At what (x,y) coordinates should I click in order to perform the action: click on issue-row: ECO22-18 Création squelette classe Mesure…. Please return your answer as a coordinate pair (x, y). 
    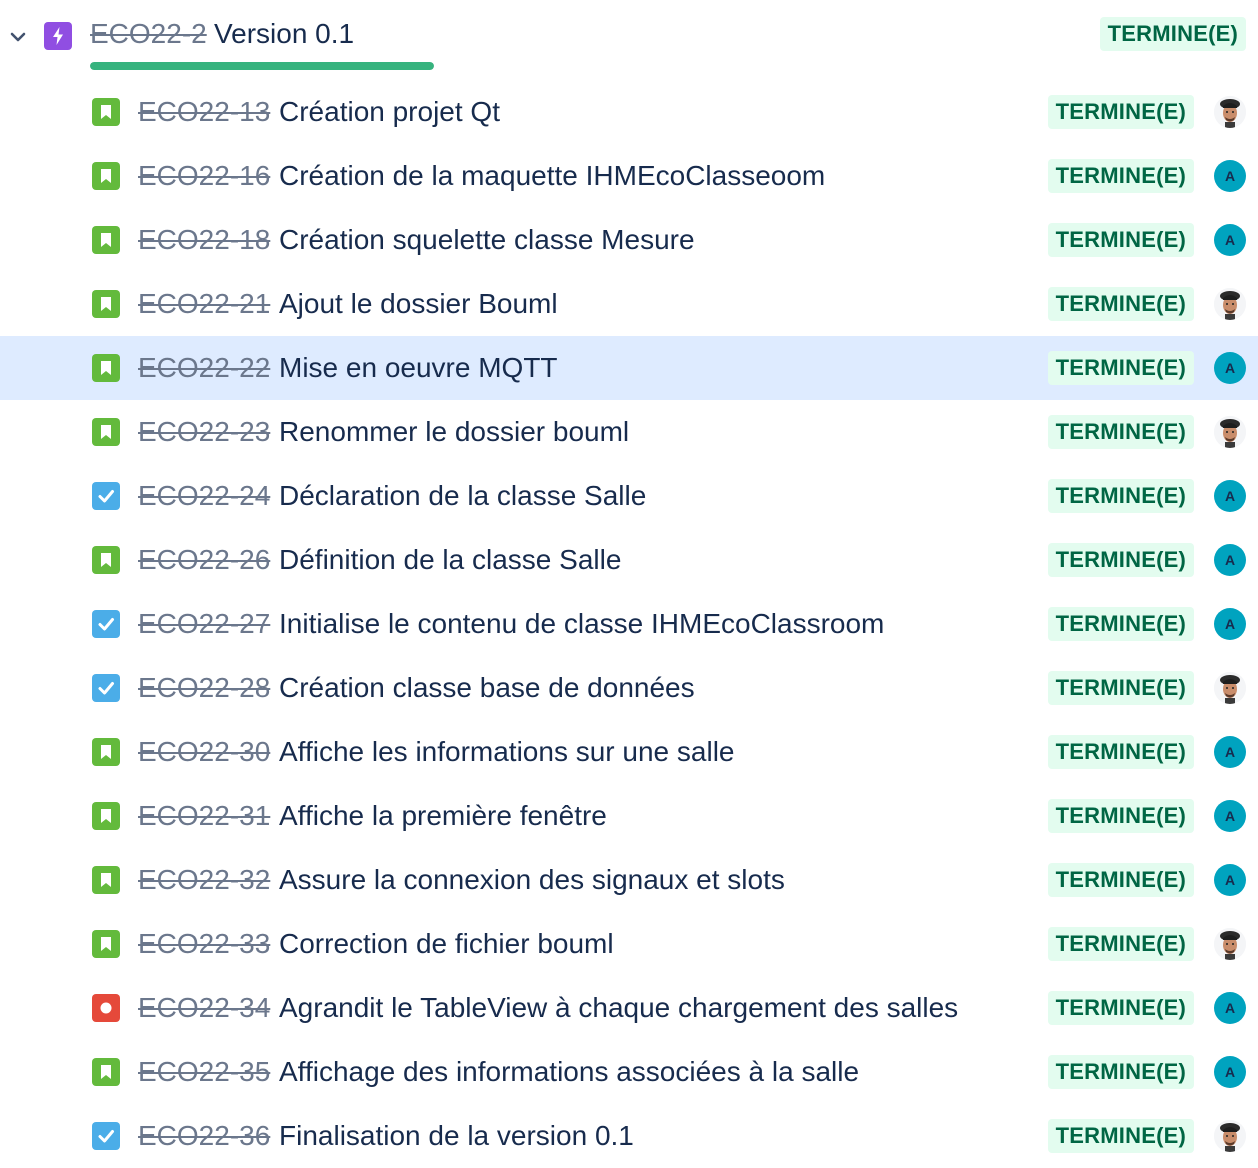
    Looking at the image, I should click on (629, 240).